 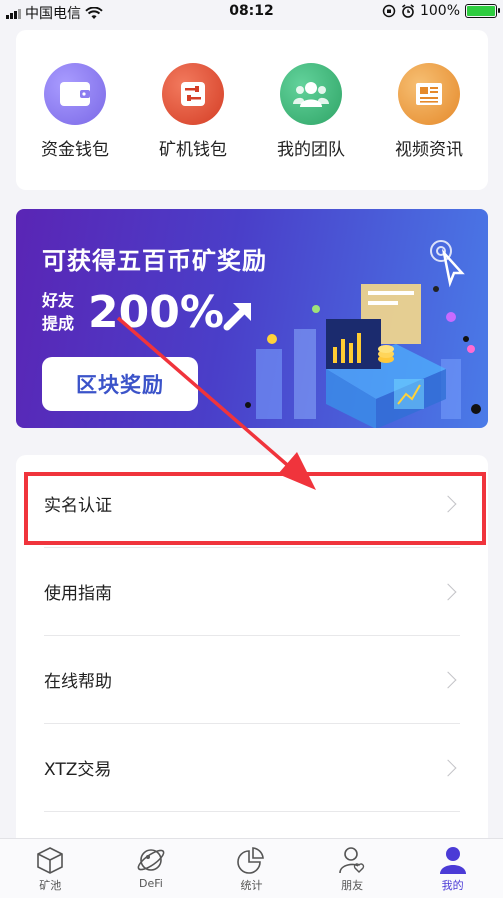 I want to click on quick-action-video-news: 视频资讯, so click(x=429, y=126).